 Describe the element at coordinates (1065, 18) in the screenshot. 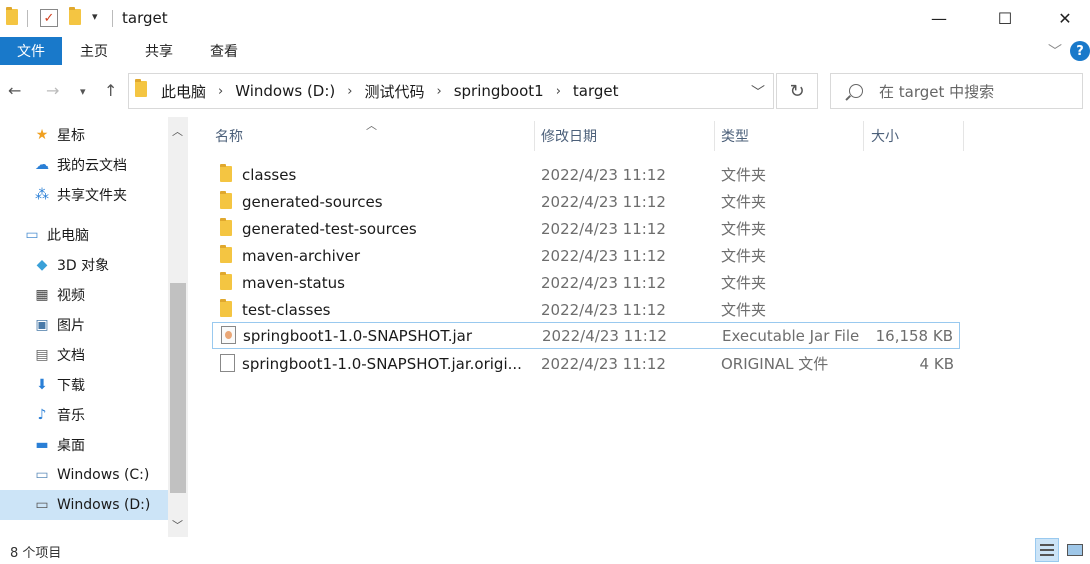

I see `close-button: ✕` at that location.